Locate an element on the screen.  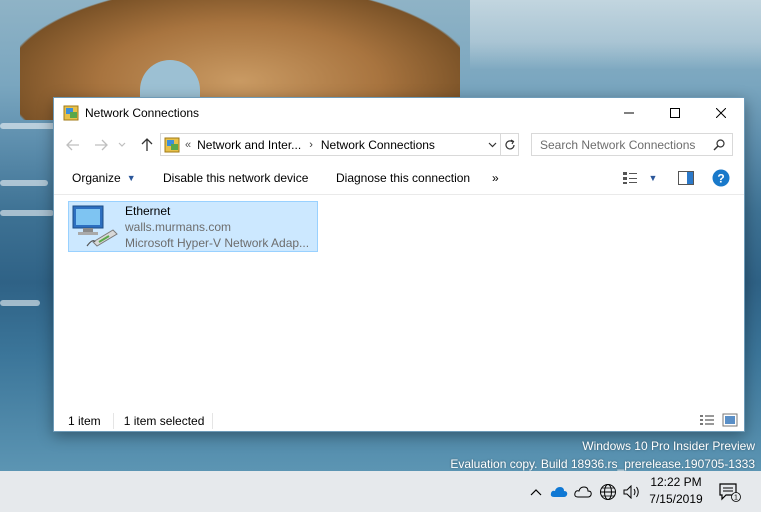
caption-buttons is located at coordinates (675, 113).